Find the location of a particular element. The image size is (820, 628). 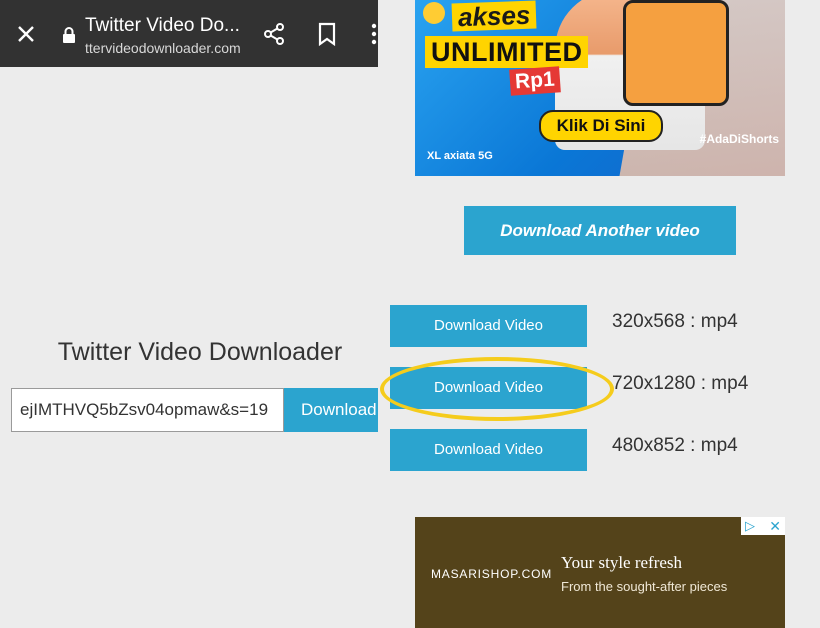

close-icon is located at coordinates (26, 34).